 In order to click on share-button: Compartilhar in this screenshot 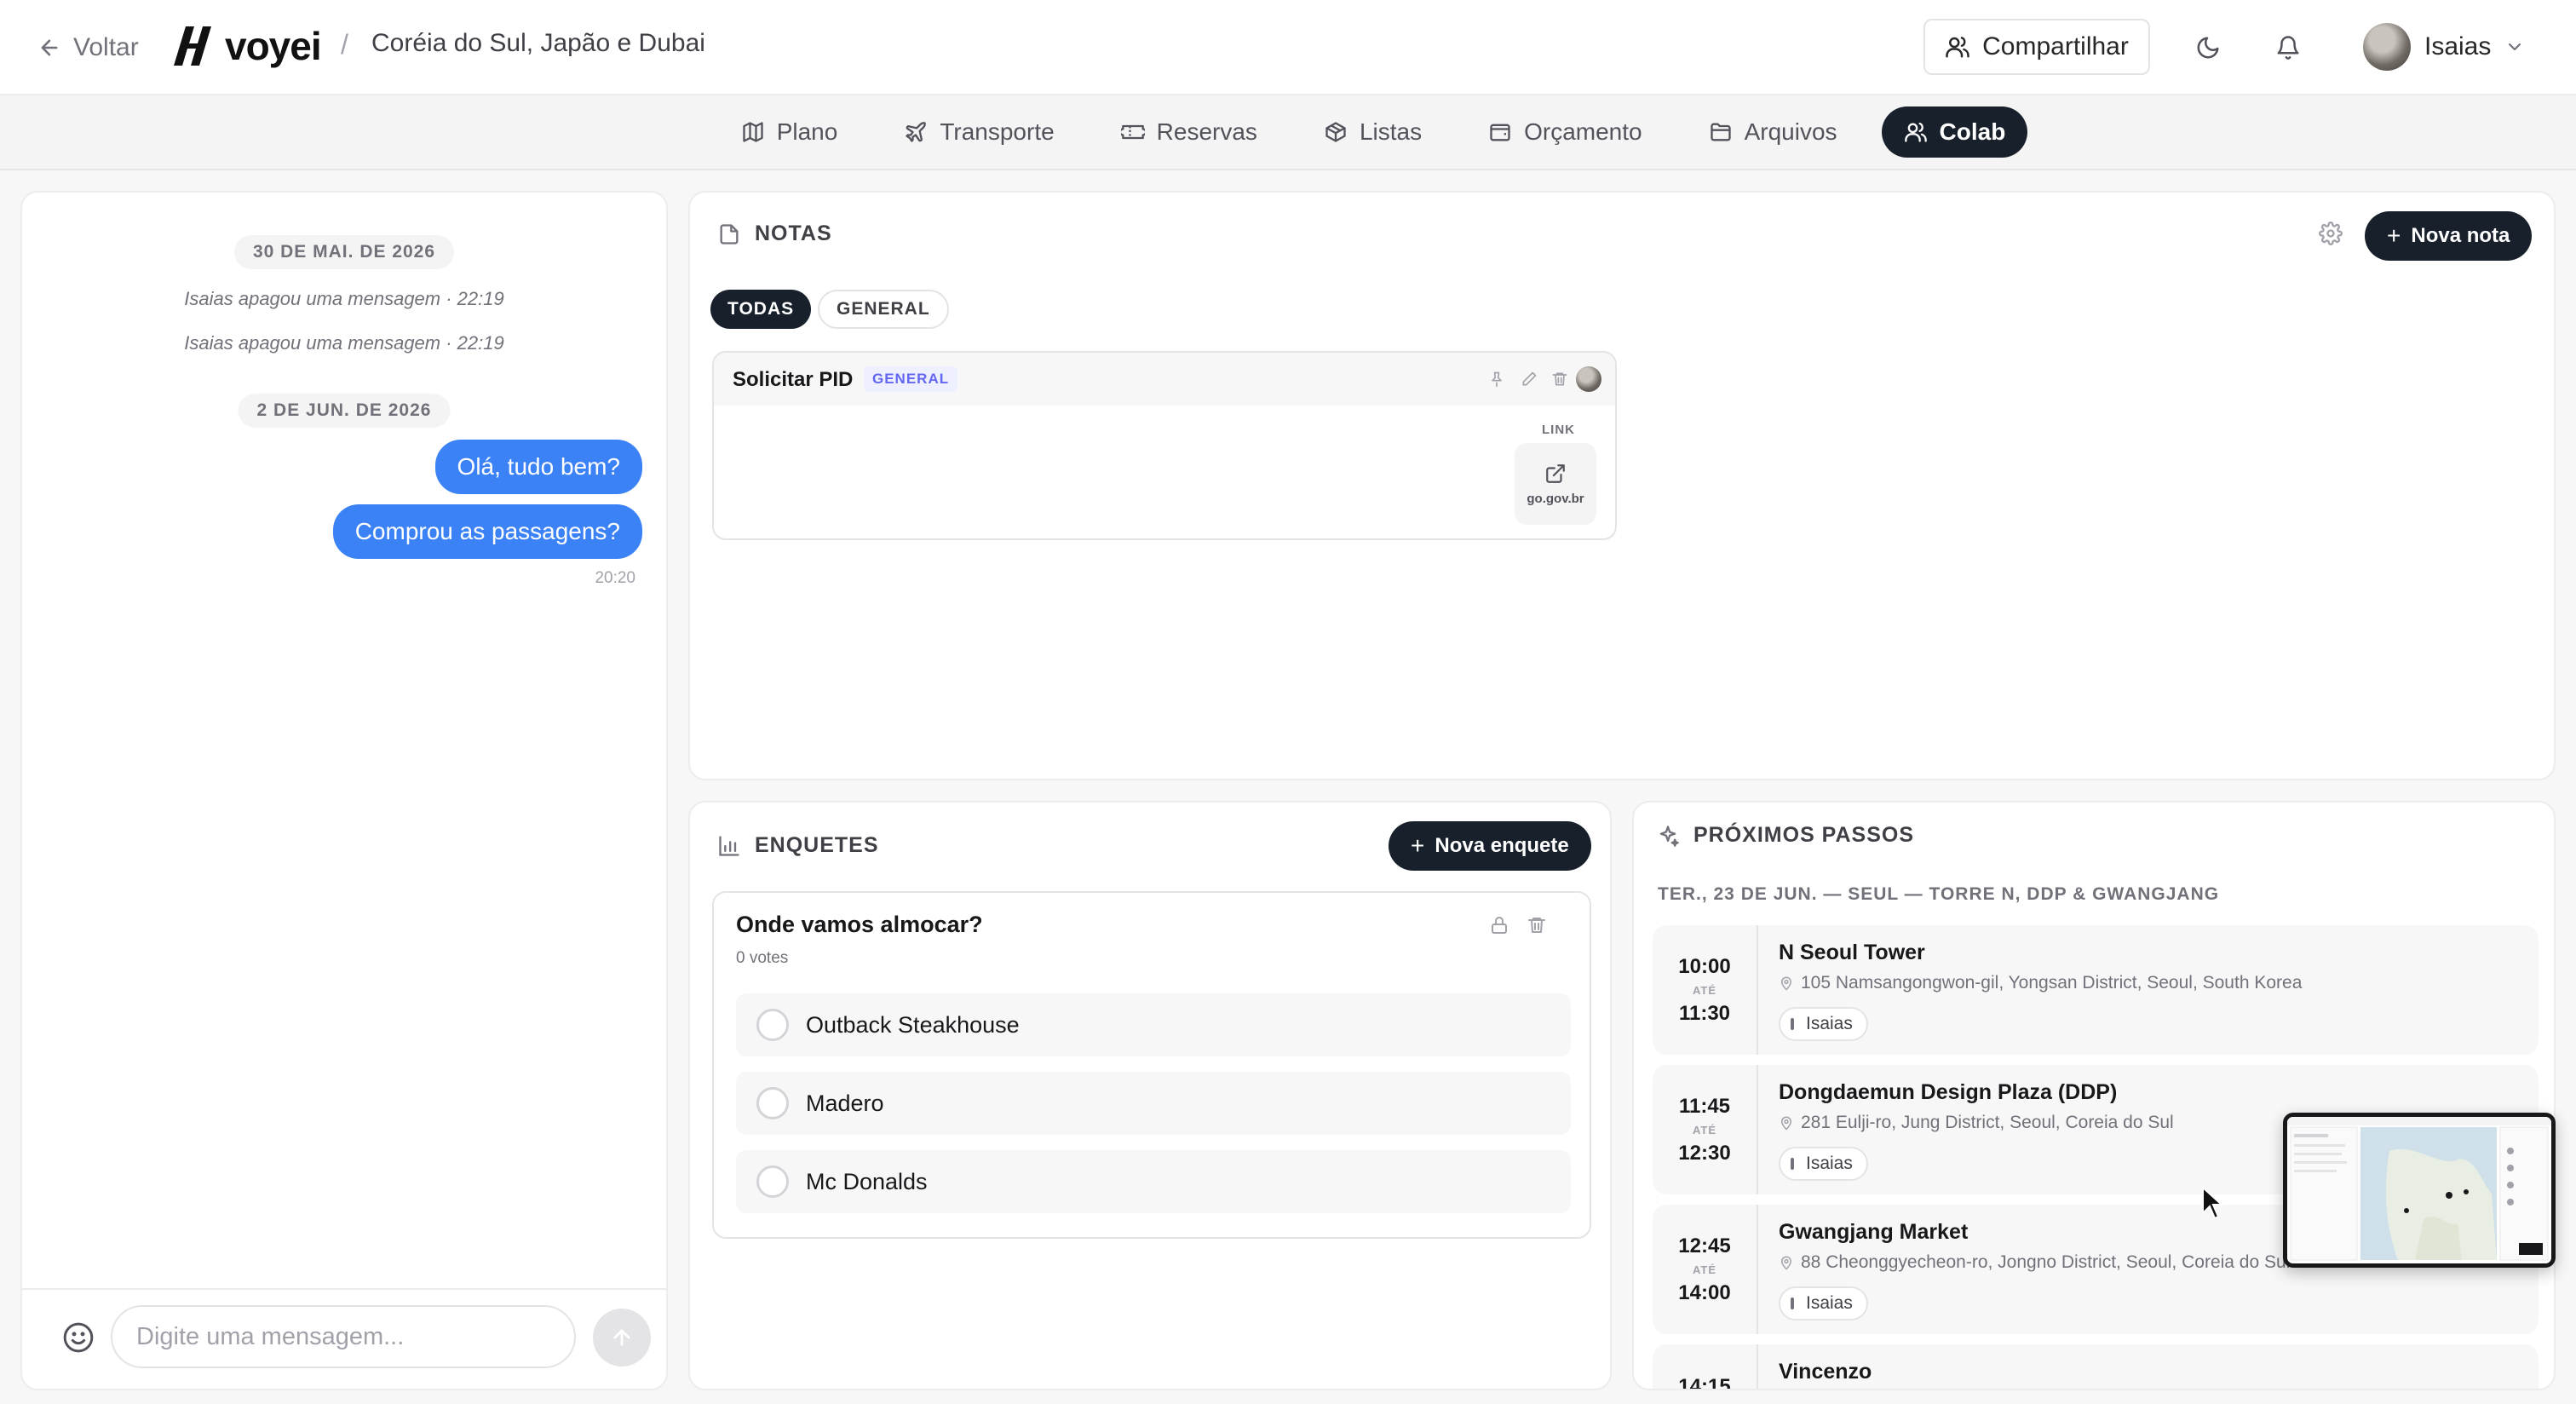, I will do `click(2037, 47)`.